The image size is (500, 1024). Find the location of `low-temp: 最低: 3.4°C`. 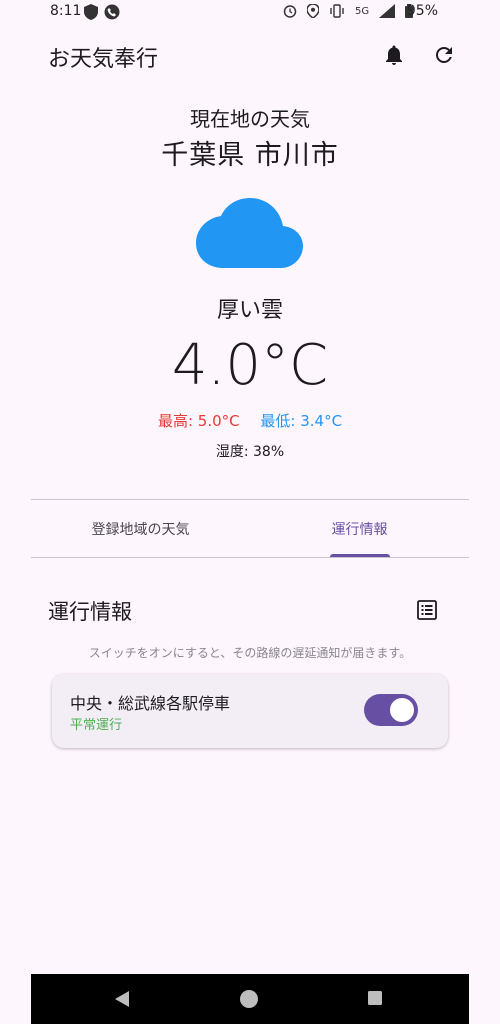

low-temp: 最低: 3.4°C is located at coordinates (301, 421).